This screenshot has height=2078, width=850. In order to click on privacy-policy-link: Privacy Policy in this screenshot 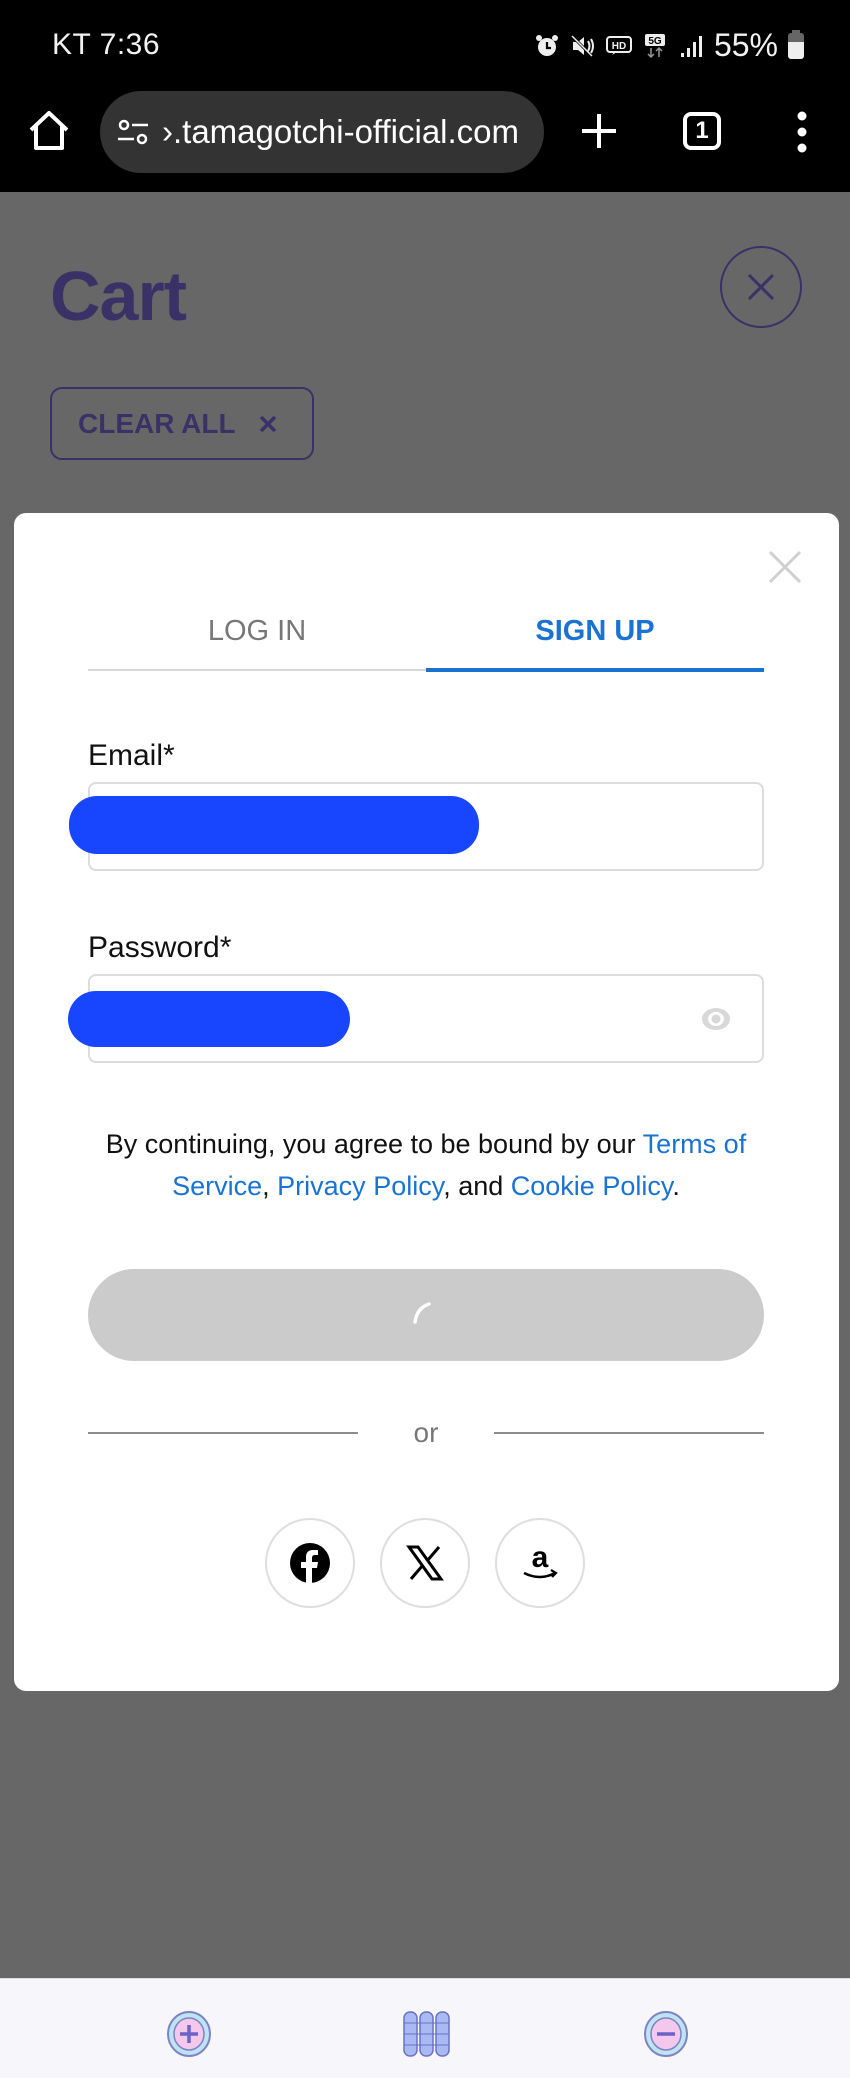, I will do `click(360, 1186)`.